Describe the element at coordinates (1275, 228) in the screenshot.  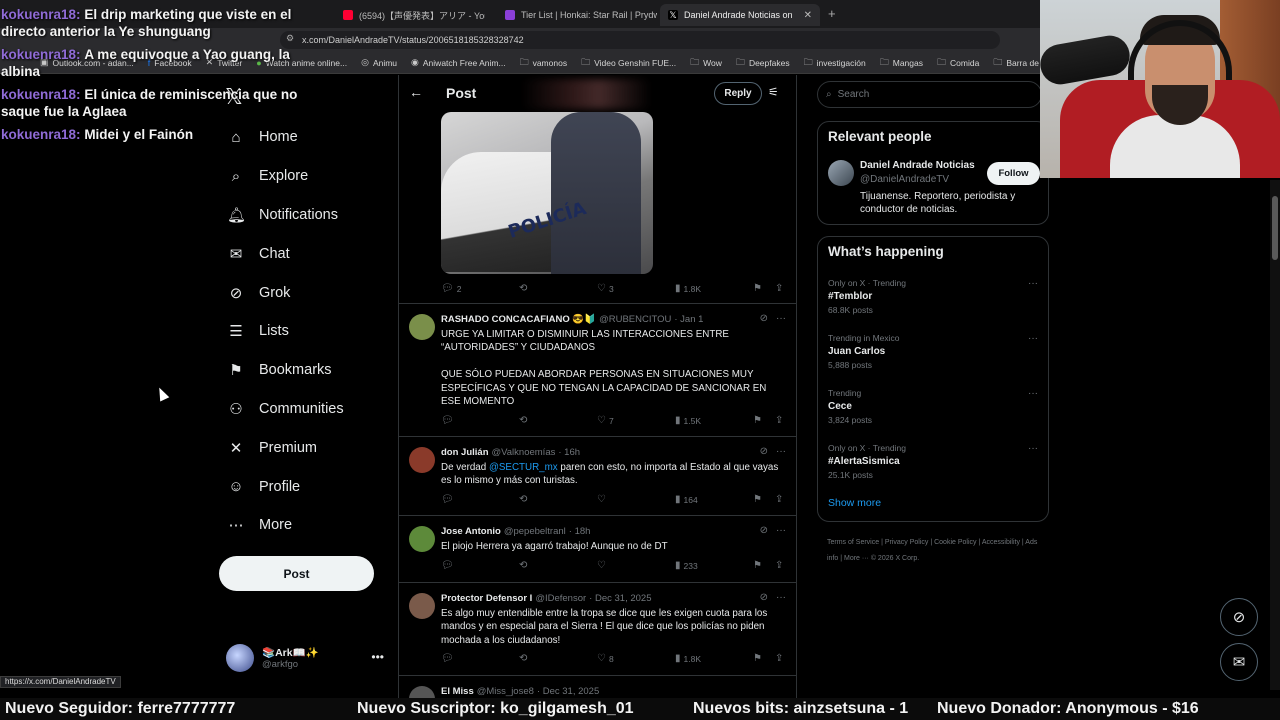
I see `scroll-thumb` at that location.